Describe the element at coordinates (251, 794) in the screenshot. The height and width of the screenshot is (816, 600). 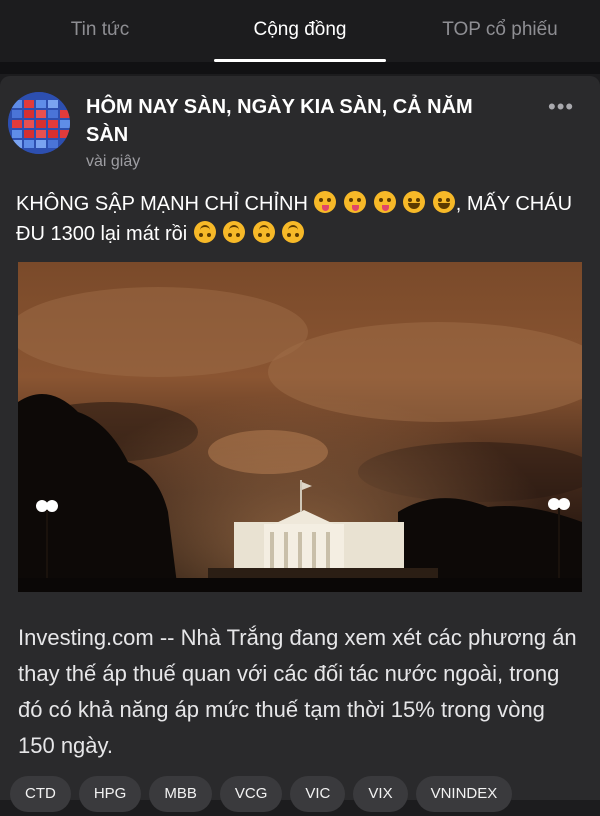
I see `ticker-chip-vcg: VCG` at that location.